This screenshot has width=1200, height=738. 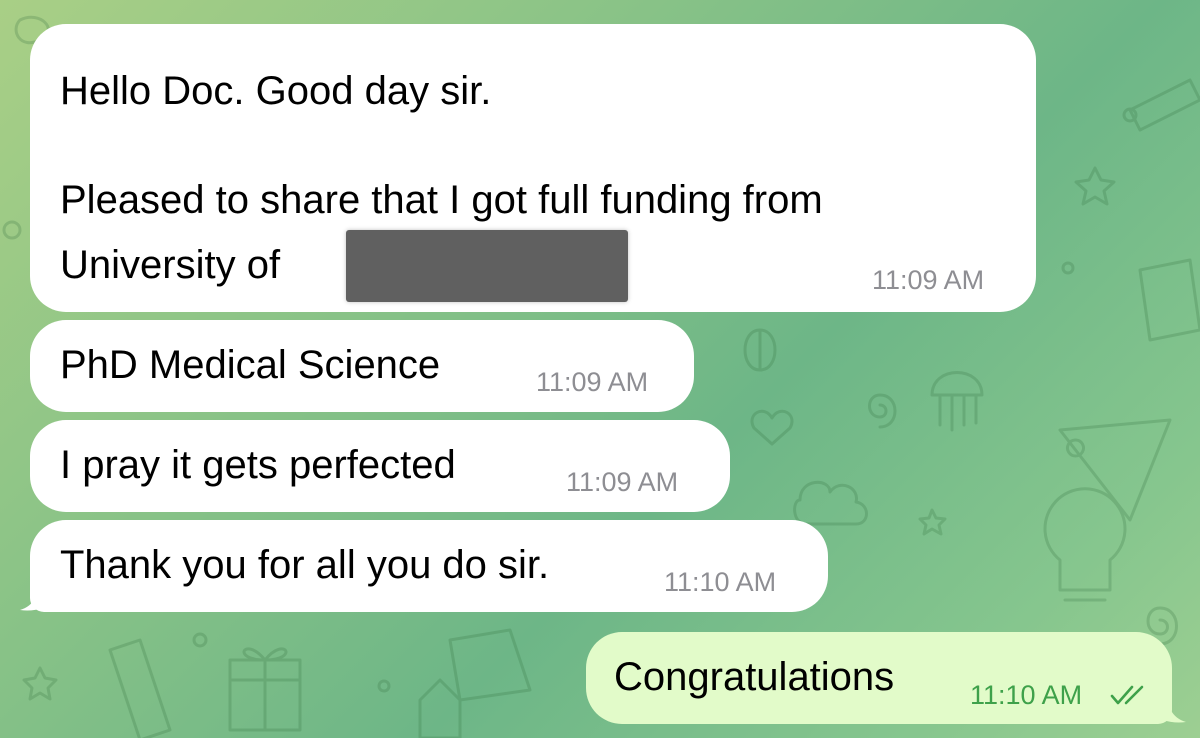 I want to click on message-text: Congratulations, so click(x=754, y=677).